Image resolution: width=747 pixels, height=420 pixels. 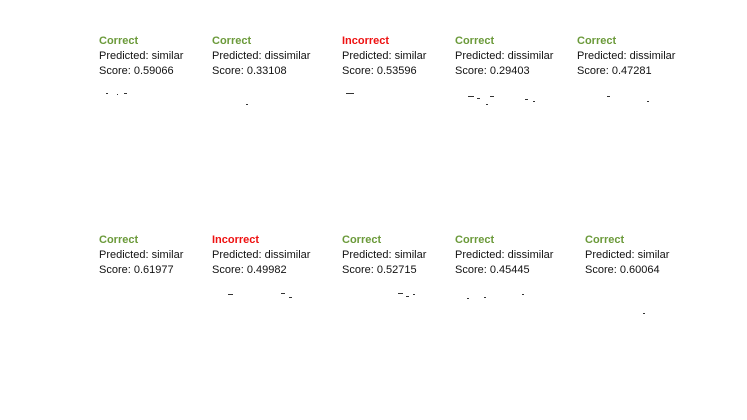 I want to click on score-line: Score: 0.45445, so click(x=520, y=270).